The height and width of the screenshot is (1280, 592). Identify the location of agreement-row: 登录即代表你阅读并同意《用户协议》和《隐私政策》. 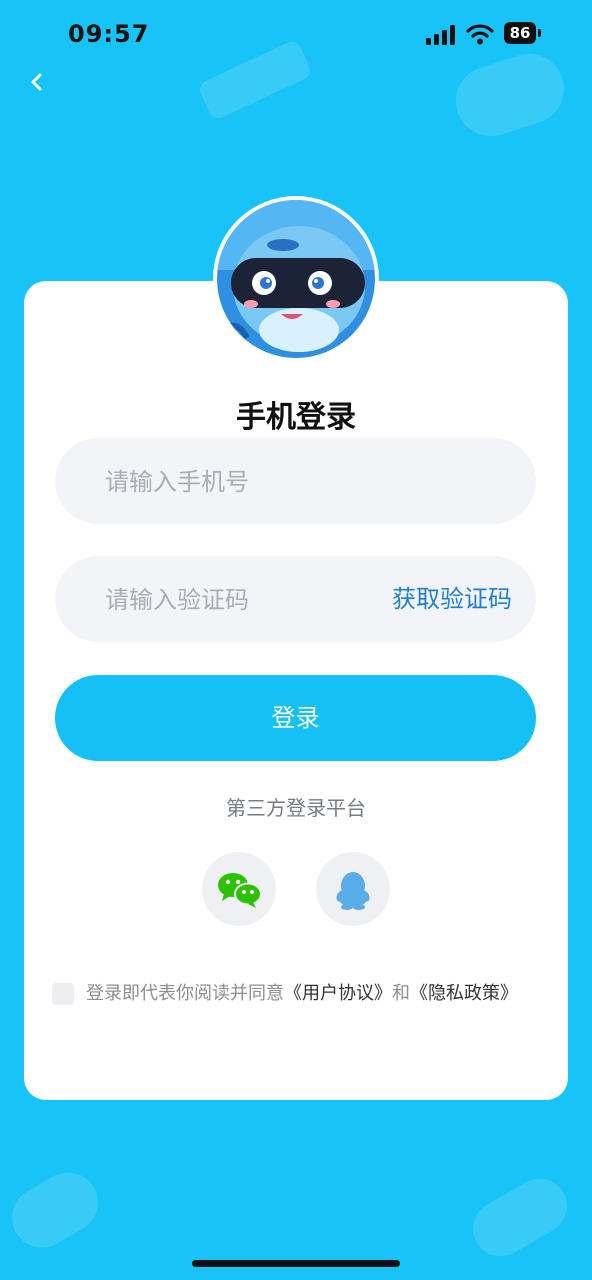
(312, 995).